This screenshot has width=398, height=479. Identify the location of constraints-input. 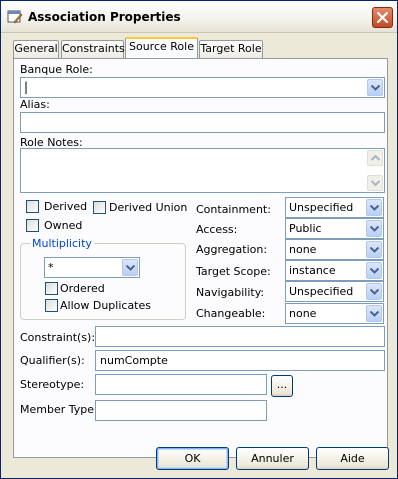
(240, 336).